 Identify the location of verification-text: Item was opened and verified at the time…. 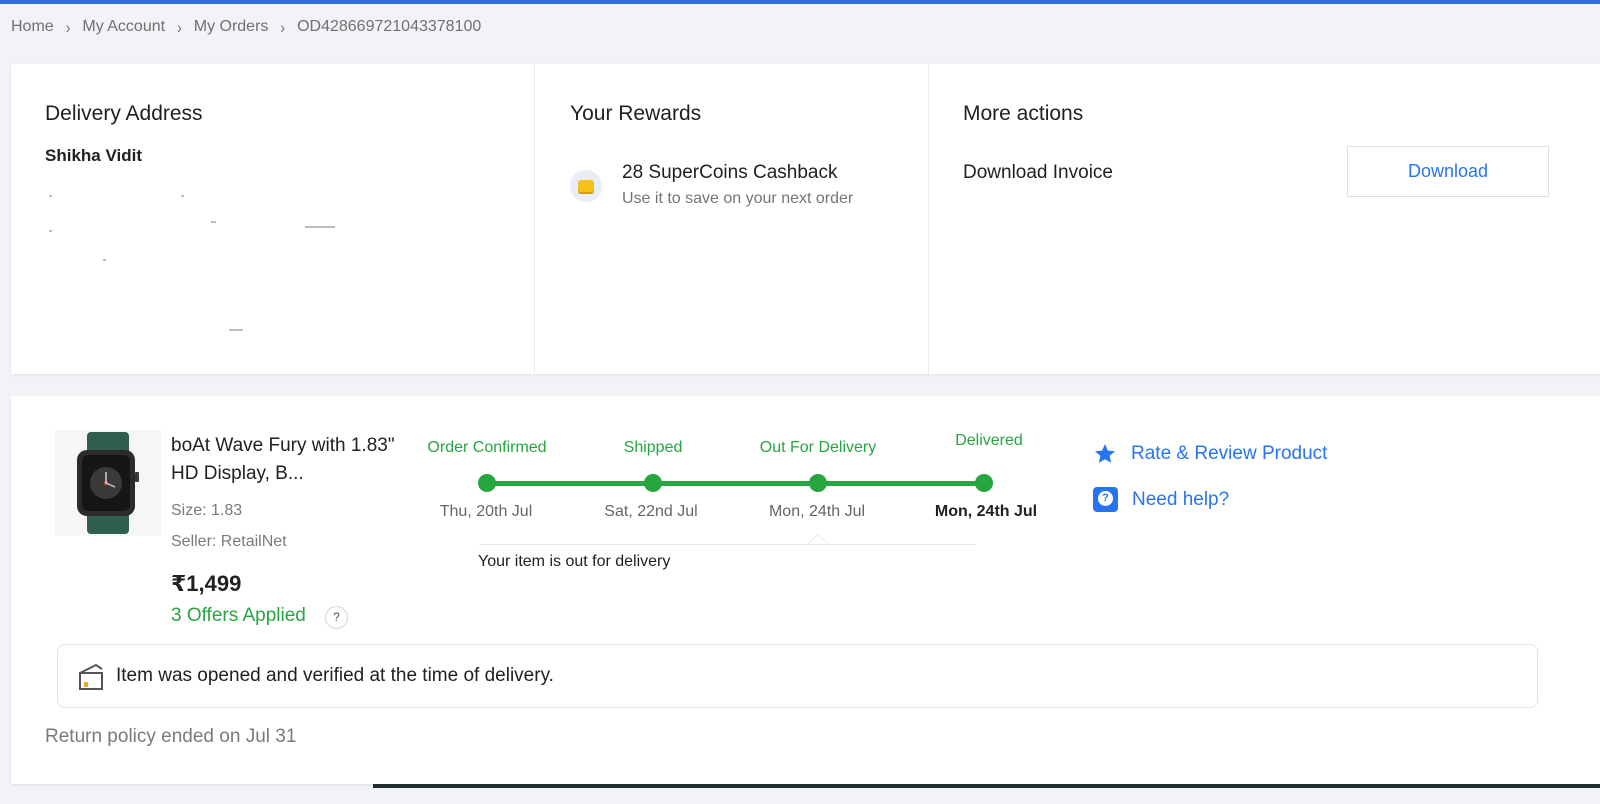
(335, 675).